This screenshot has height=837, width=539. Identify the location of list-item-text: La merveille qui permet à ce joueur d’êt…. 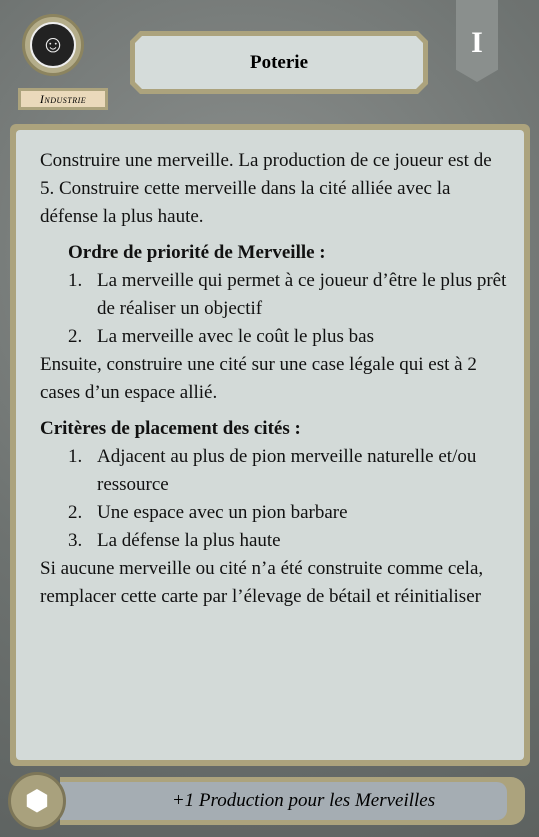
(302, 294).